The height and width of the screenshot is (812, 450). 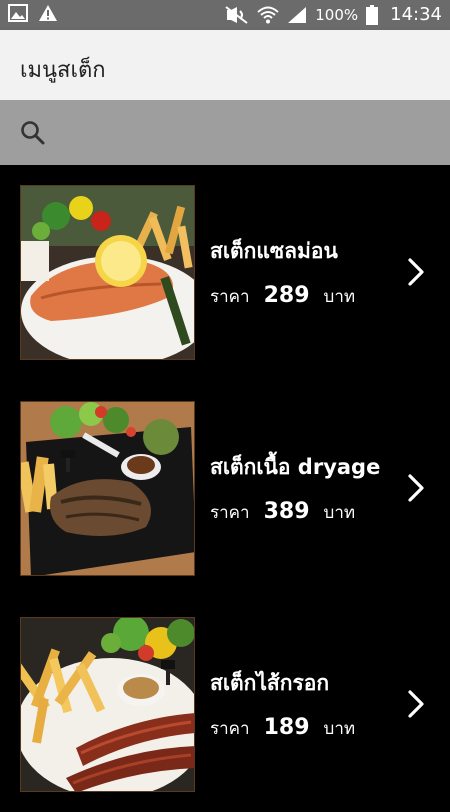 I want to click on page-title: เมนูสเต็ก, so click(x=63, y=70).